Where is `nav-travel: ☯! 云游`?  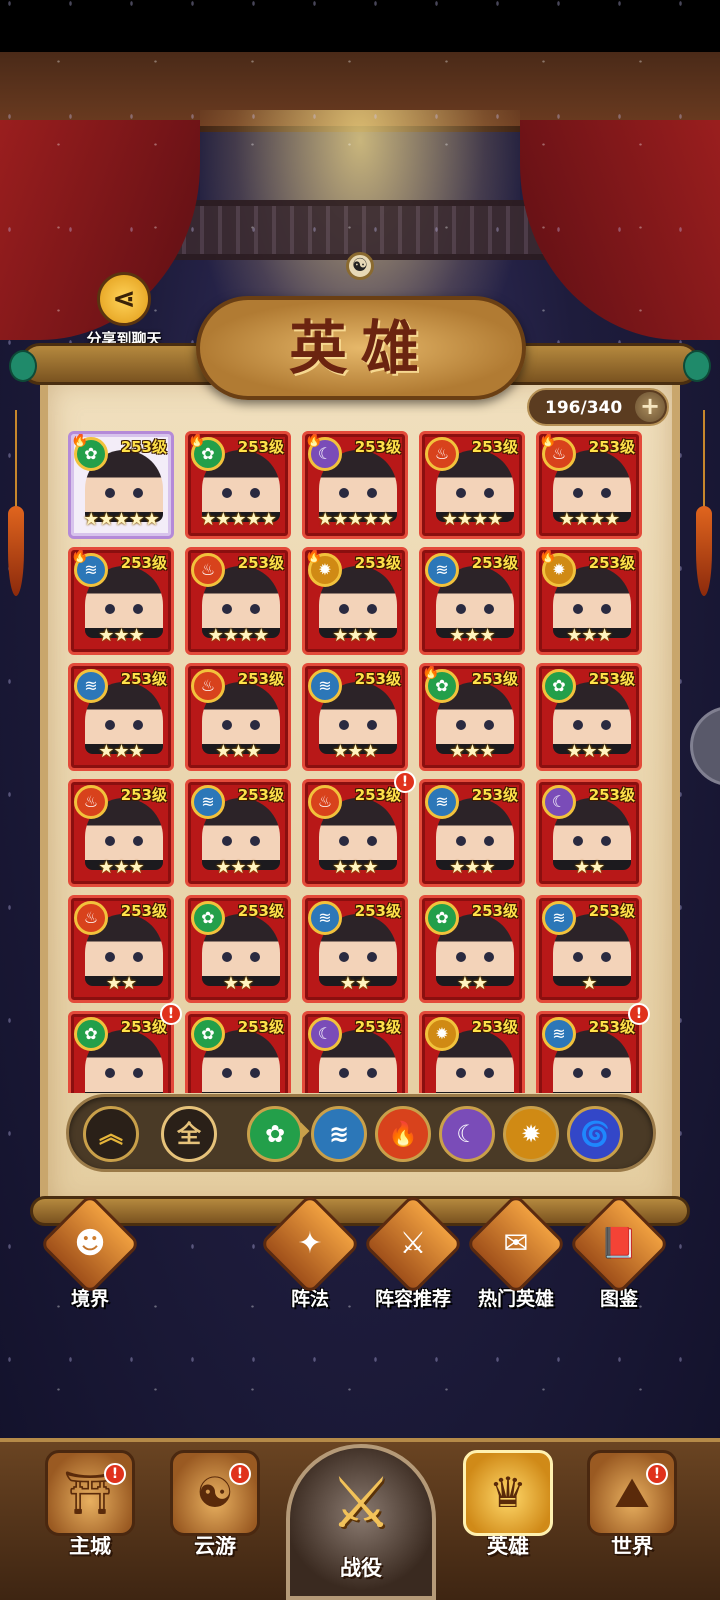 nav-travel: ☯! 云游 is located at coordinates (215, 1505).